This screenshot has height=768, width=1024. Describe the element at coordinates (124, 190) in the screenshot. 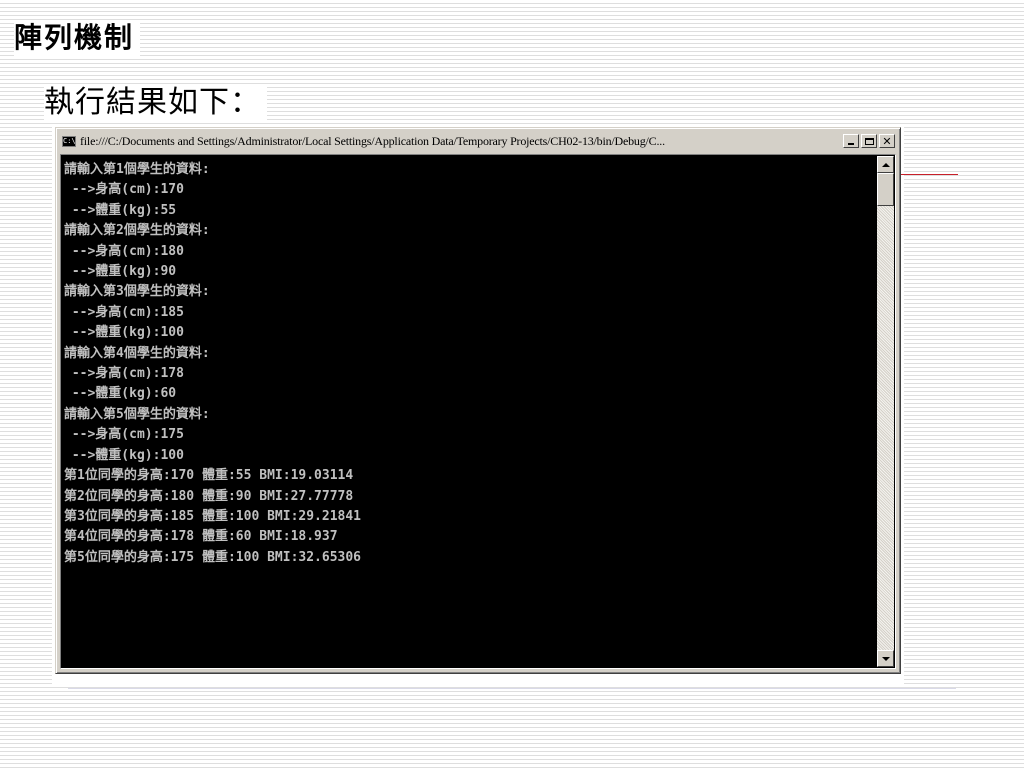

I see `console-line: -->身高(cm):170` at that location.